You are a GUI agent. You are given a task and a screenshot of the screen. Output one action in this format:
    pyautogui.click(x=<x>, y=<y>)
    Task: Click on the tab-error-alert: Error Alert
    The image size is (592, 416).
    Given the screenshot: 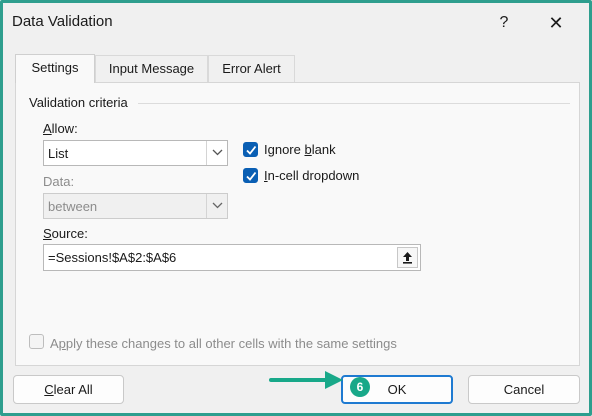 What is the action you would take?
    pyautogui.click(x=251, y=68)
    